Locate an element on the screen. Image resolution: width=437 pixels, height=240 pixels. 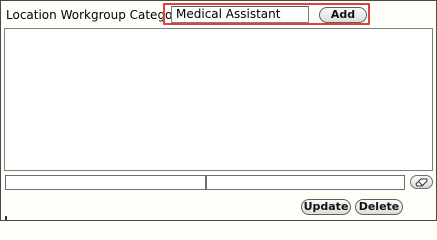
update-button: Update is located at coordinates (326, 207).